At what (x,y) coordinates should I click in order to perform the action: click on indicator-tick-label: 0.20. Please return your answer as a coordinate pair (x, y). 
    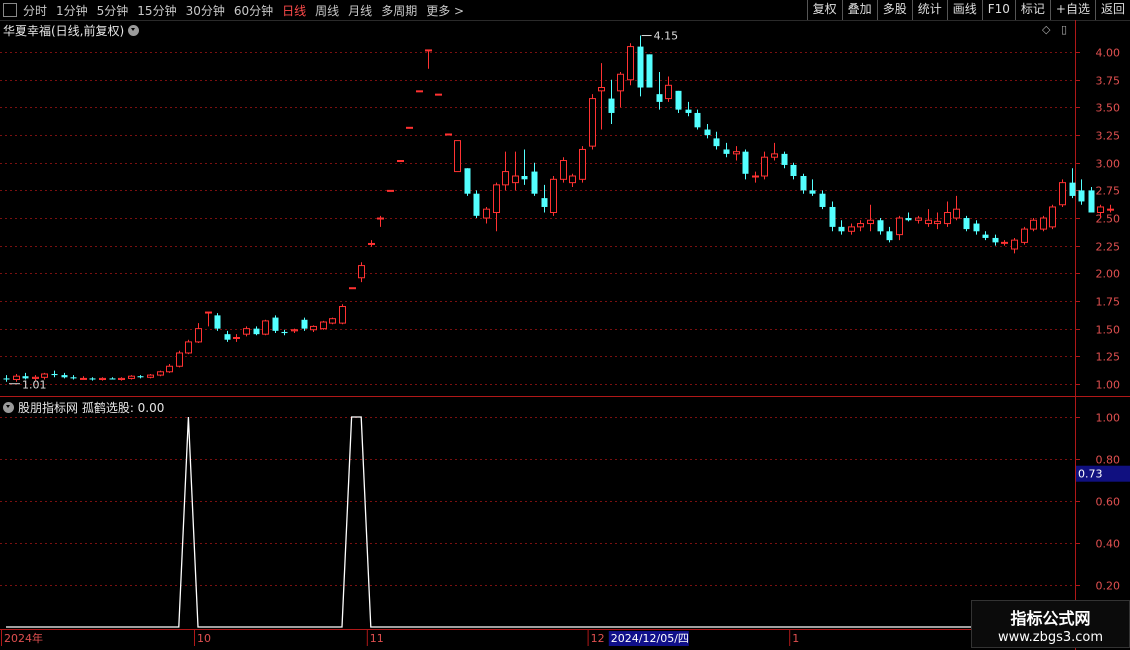
    Looking at the image, I should click on (1108, 586).